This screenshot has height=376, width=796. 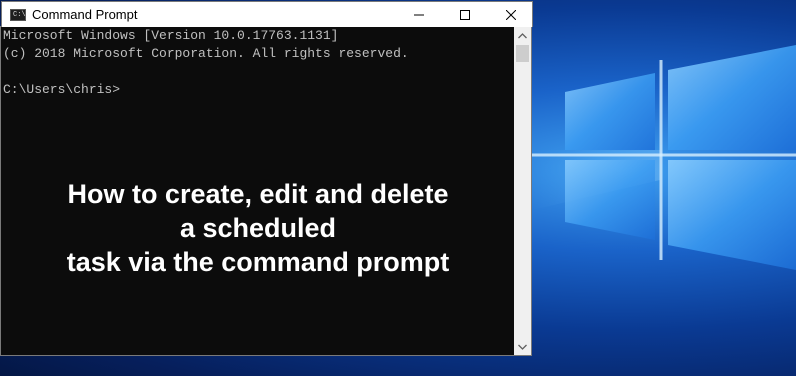 What do you see at coordinates (522, 191) in the screenshot?
I see `vertical-scrollbar` at bounding box center [522, 191].